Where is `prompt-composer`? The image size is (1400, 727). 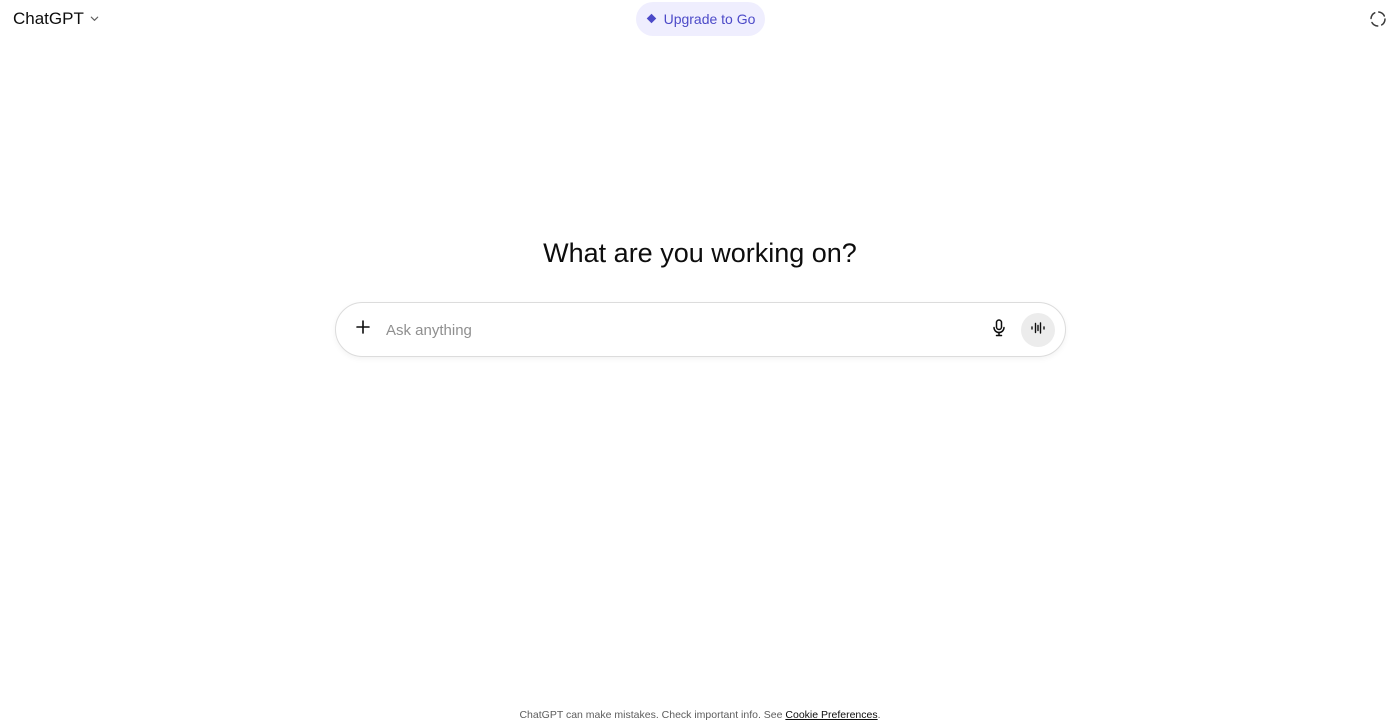 prompt-composer is located at coordinates (700, 329).